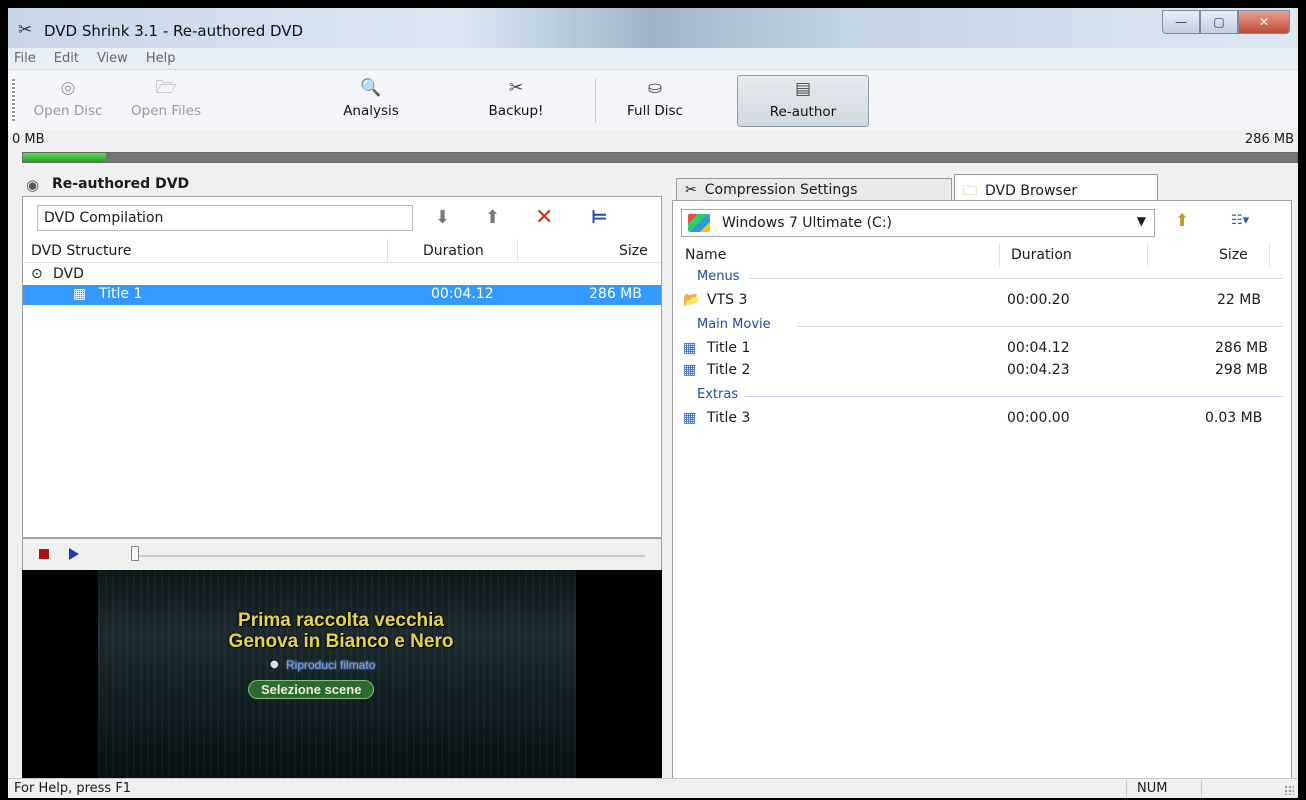 The width and height of the screenshot is (1306, 800). Describe the element at coordinates (803, 89) in the screenshot. I see `re-author-icon: ▤` at that location.